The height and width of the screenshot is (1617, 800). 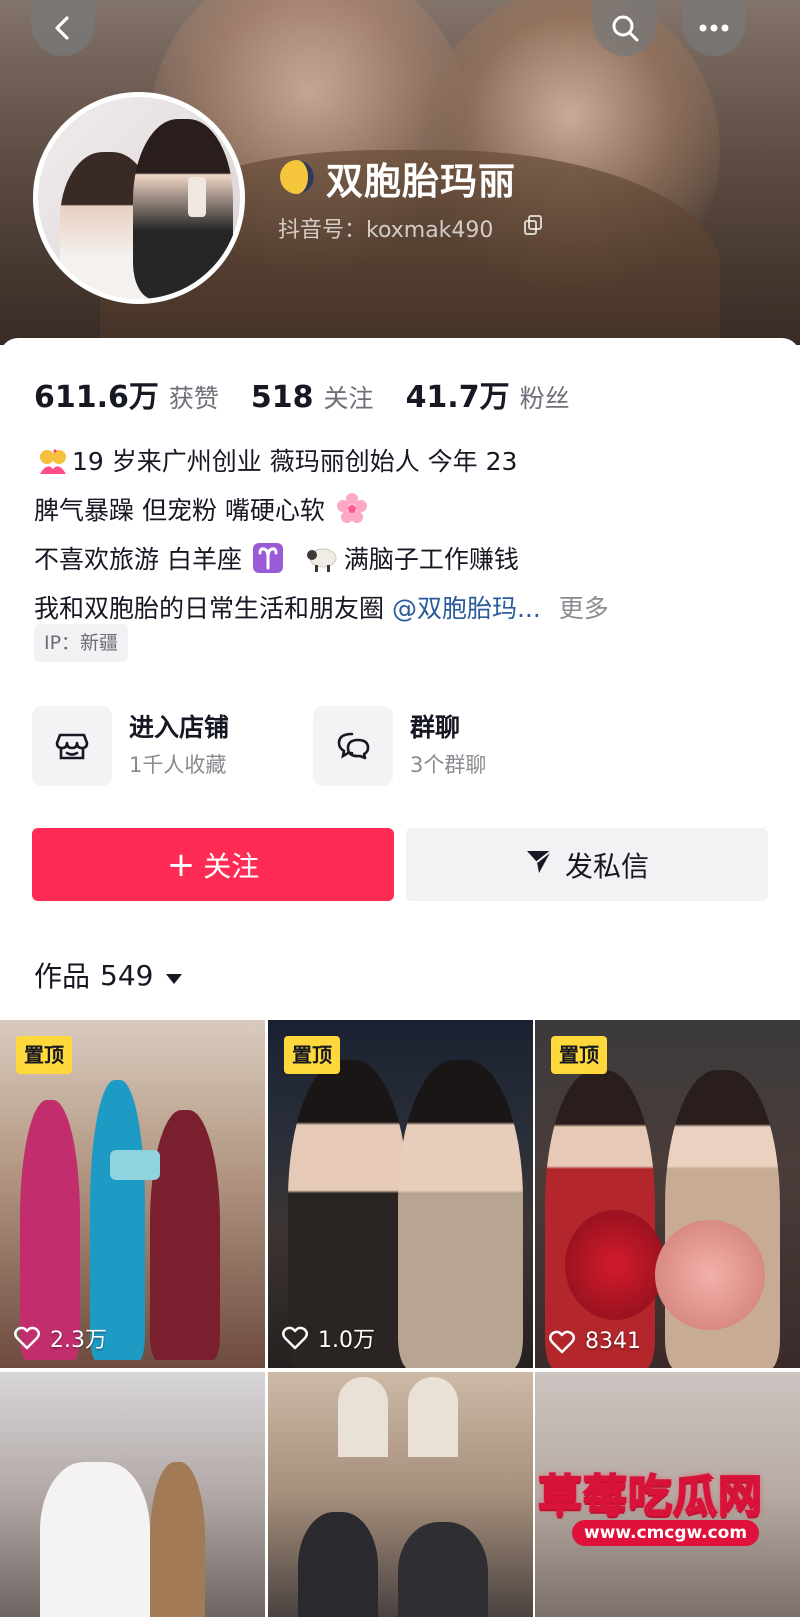 I want to click on avatar, so click(x=139, y=198).